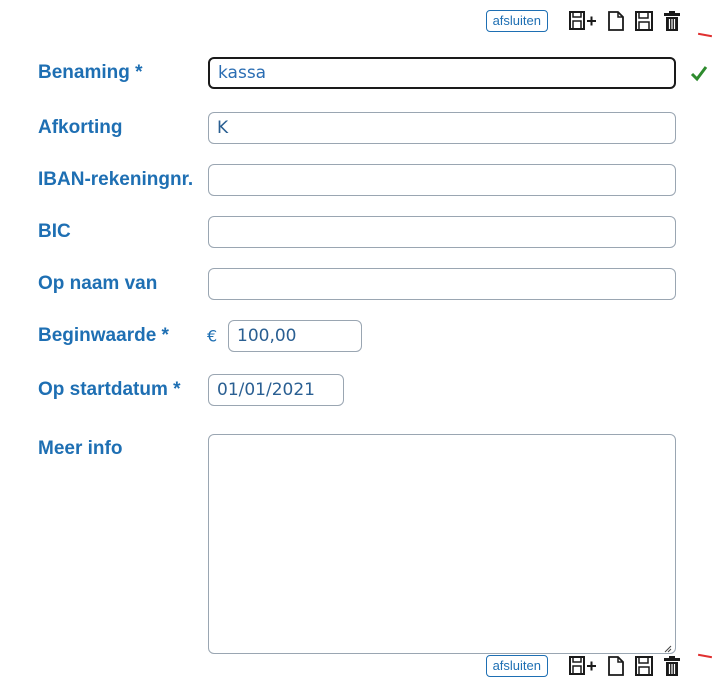  I want to click on benaming-label: Benaming *, so click(90, 72).